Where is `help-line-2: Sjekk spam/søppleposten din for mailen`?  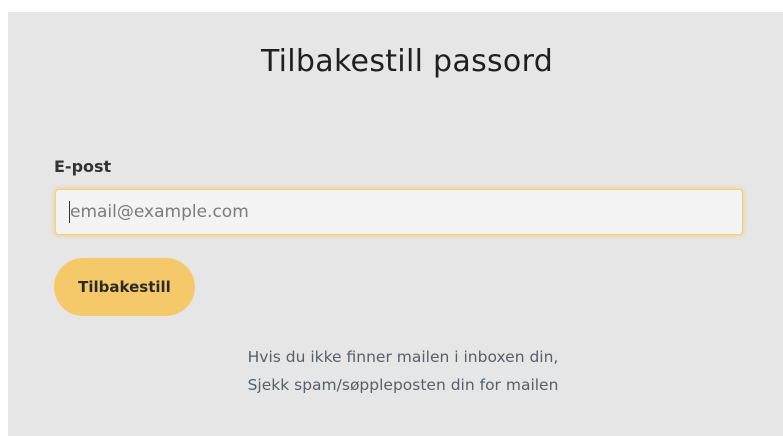 help-line-2: Sjekk spam/søppleposten din for mailen is located at coordinates (403, 385).